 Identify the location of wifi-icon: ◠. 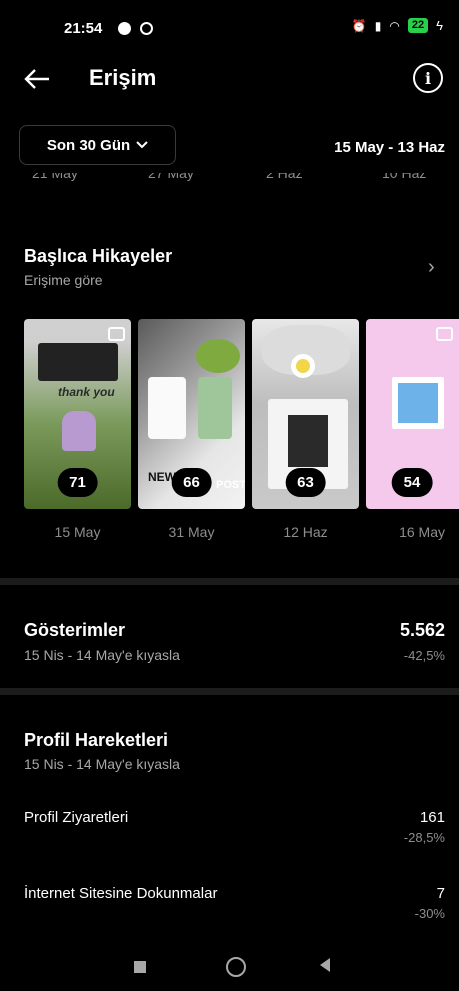
(394, 25).